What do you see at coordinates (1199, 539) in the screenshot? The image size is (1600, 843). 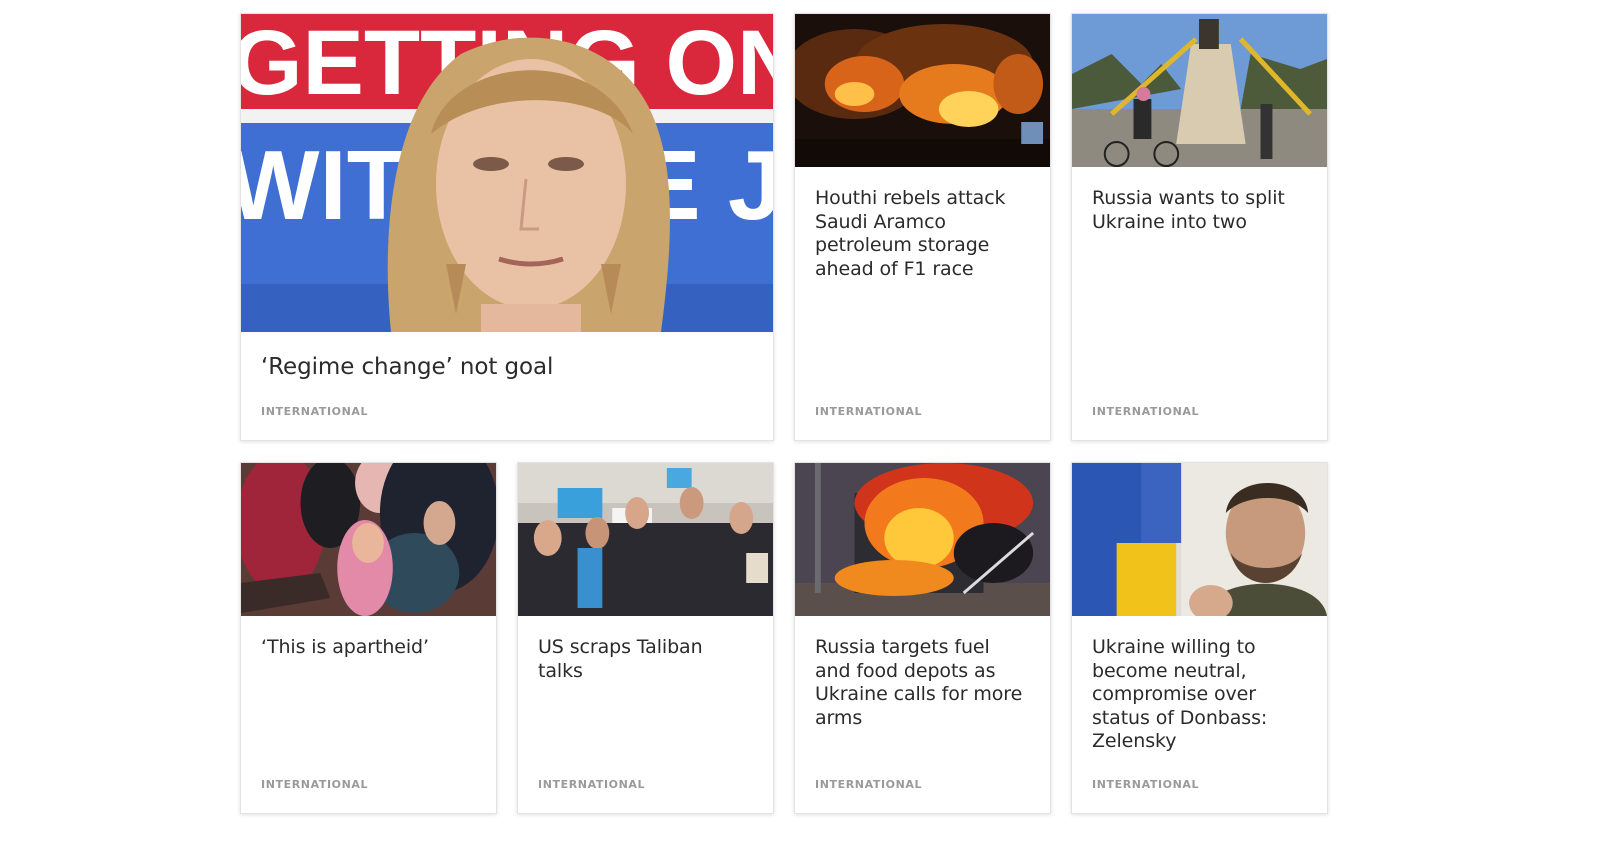 I see `zelensky-portrait-photo` at bounding box center [1199, 539].